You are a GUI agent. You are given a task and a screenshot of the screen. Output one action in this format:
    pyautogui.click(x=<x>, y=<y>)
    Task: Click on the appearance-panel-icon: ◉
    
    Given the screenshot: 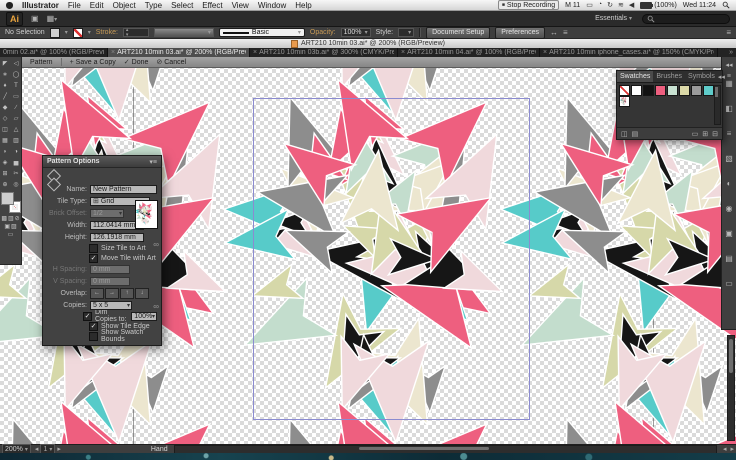 What is the action you would take?
    pyautogui.click(x=729, y=208)
    